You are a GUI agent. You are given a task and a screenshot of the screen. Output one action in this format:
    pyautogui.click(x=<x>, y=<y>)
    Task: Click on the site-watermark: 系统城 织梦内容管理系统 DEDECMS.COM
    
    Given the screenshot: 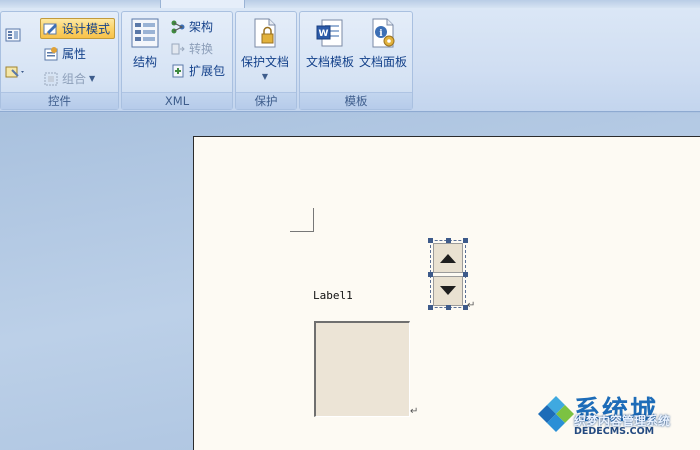 What is the action you would take?
    pyautogui.click(x=616, y=418)
    